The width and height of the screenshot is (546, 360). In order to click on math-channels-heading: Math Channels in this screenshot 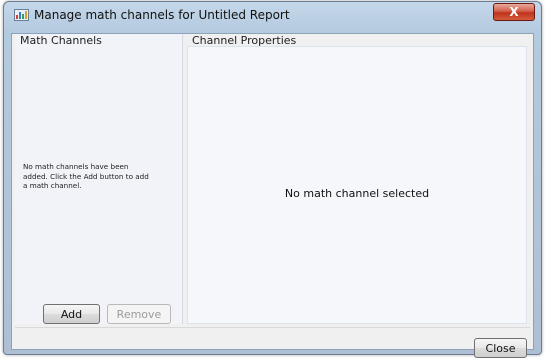, I will do `click(61, 40)`.